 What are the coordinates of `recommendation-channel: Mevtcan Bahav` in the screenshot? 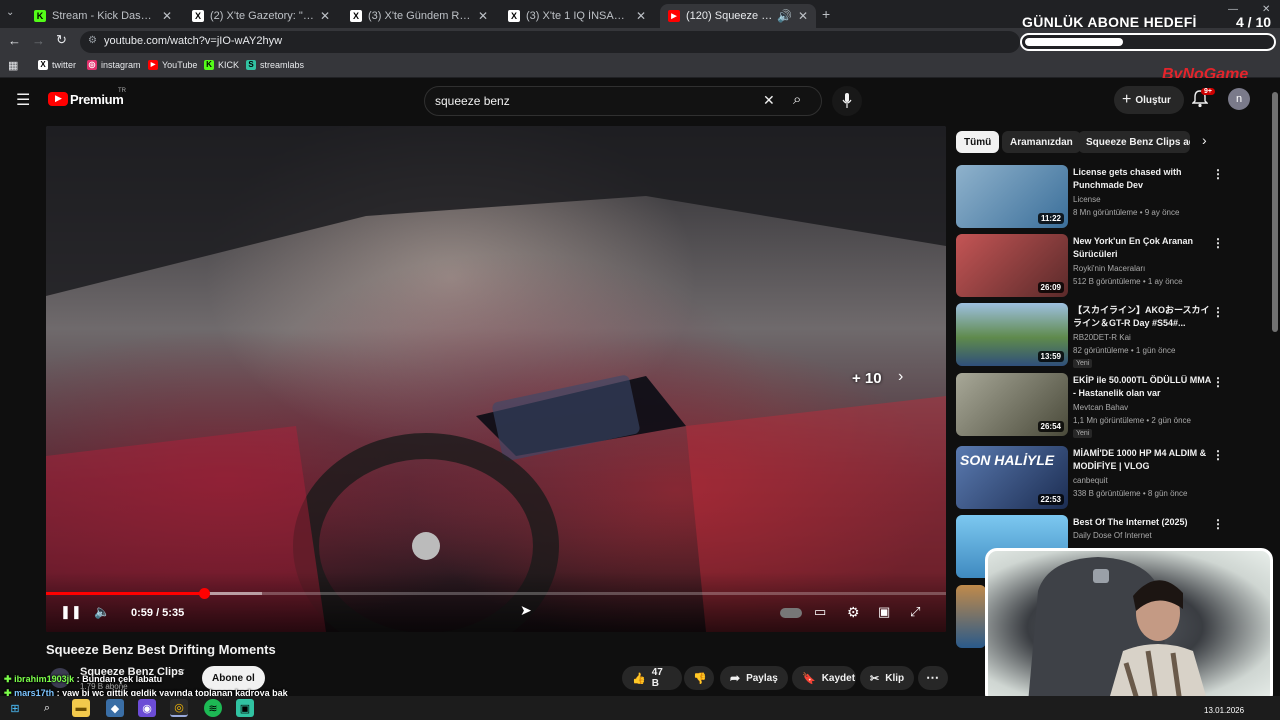 It's located at (1100, 407).